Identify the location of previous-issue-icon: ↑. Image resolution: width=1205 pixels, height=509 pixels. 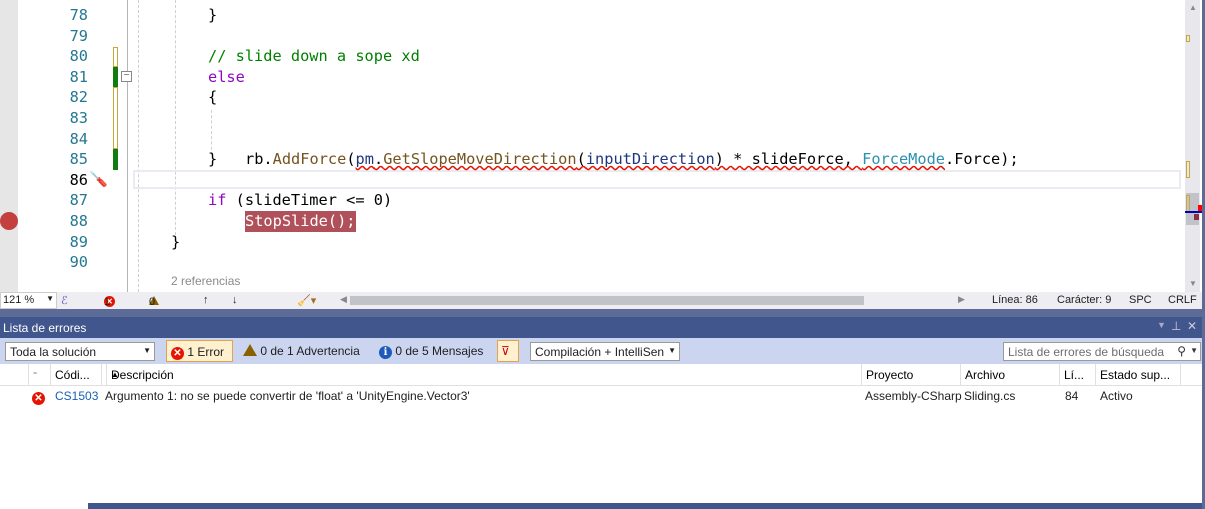
(206, 300).